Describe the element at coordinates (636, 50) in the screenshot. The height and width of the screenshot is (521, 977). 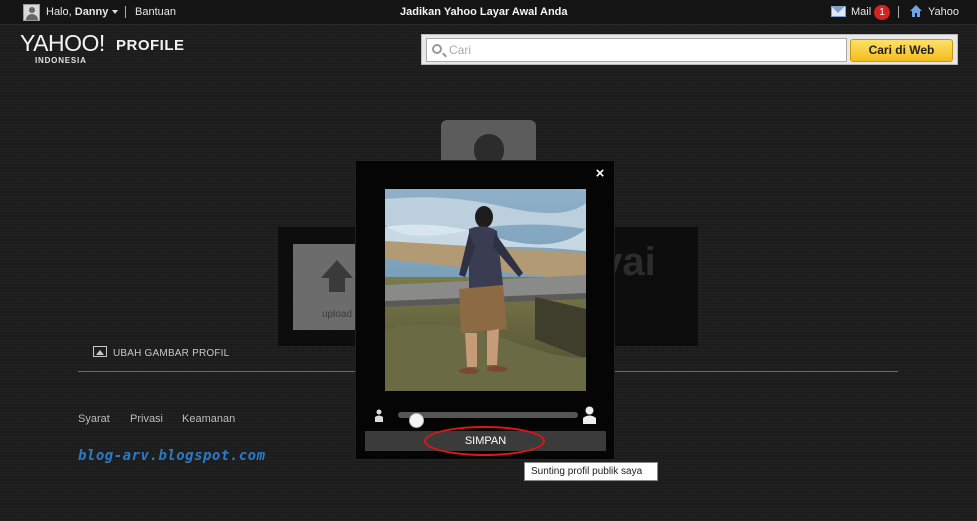
I see `search-input: Cari` at that location.